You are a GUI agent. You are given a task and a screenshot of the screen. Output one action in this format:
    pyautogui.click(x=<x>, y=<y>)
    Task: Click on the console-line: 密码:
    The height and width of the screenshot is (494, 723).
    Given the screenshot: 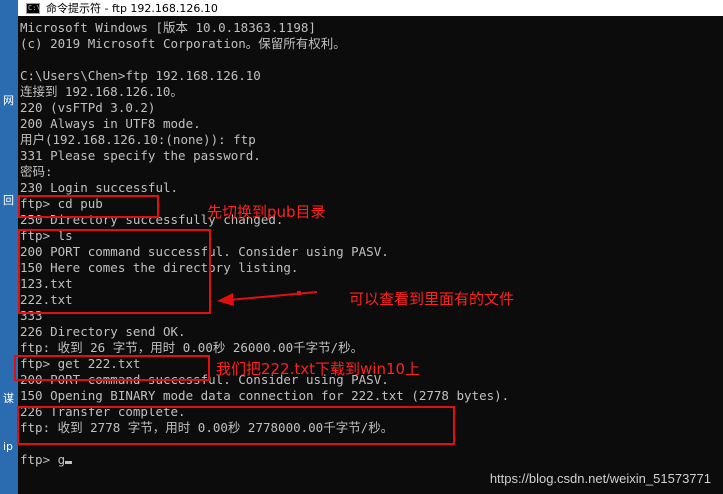 What is the action you would take?
    pyautogui.click(x=36, y=171)
    